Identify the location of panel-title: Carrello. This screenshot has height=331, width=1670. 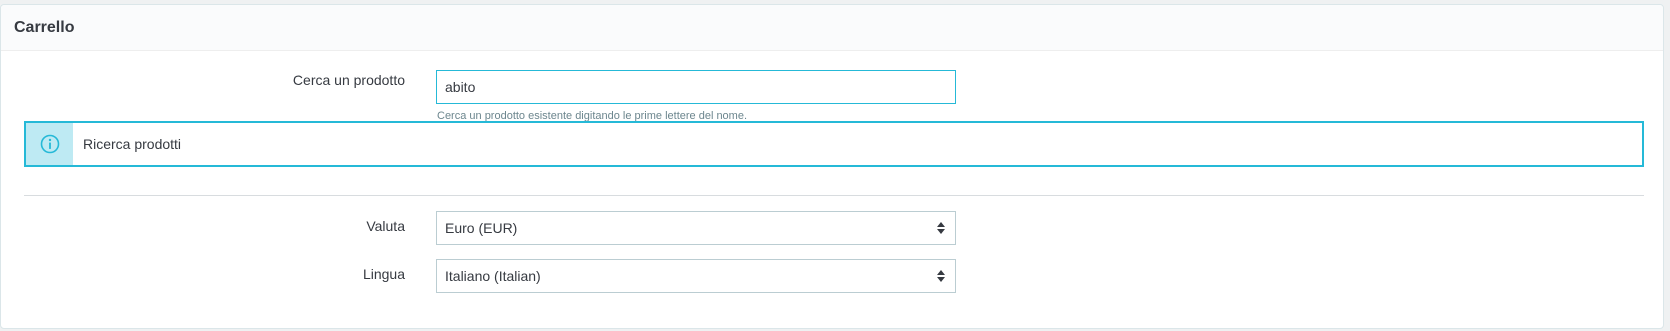
(44, 27).